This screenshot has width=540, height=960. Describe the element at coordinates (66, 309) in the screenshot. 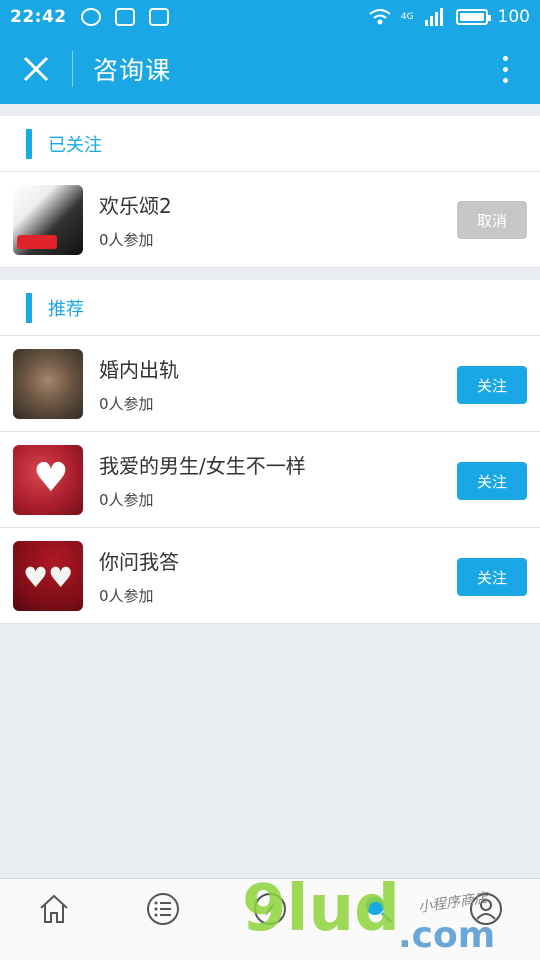

I see `section-title: 推荐` at that location.